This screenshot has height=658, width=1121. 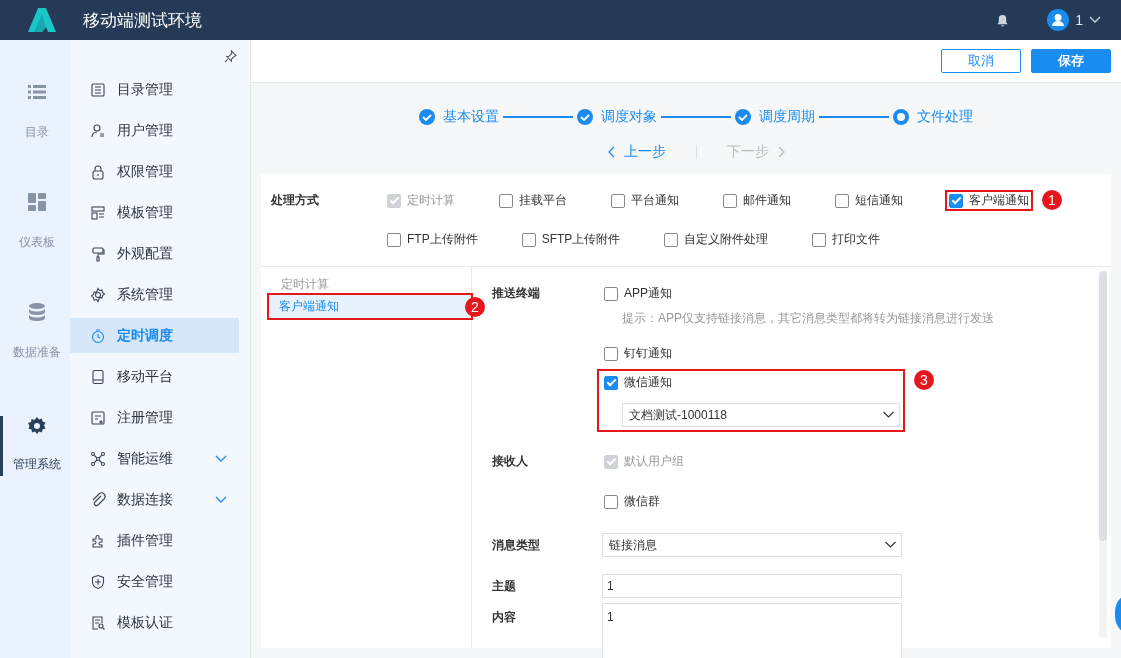 What do you see at coordinates (154, 212) in the screenshot?
I see `menu-item: 模板管理` at bounding box center [154, 212].